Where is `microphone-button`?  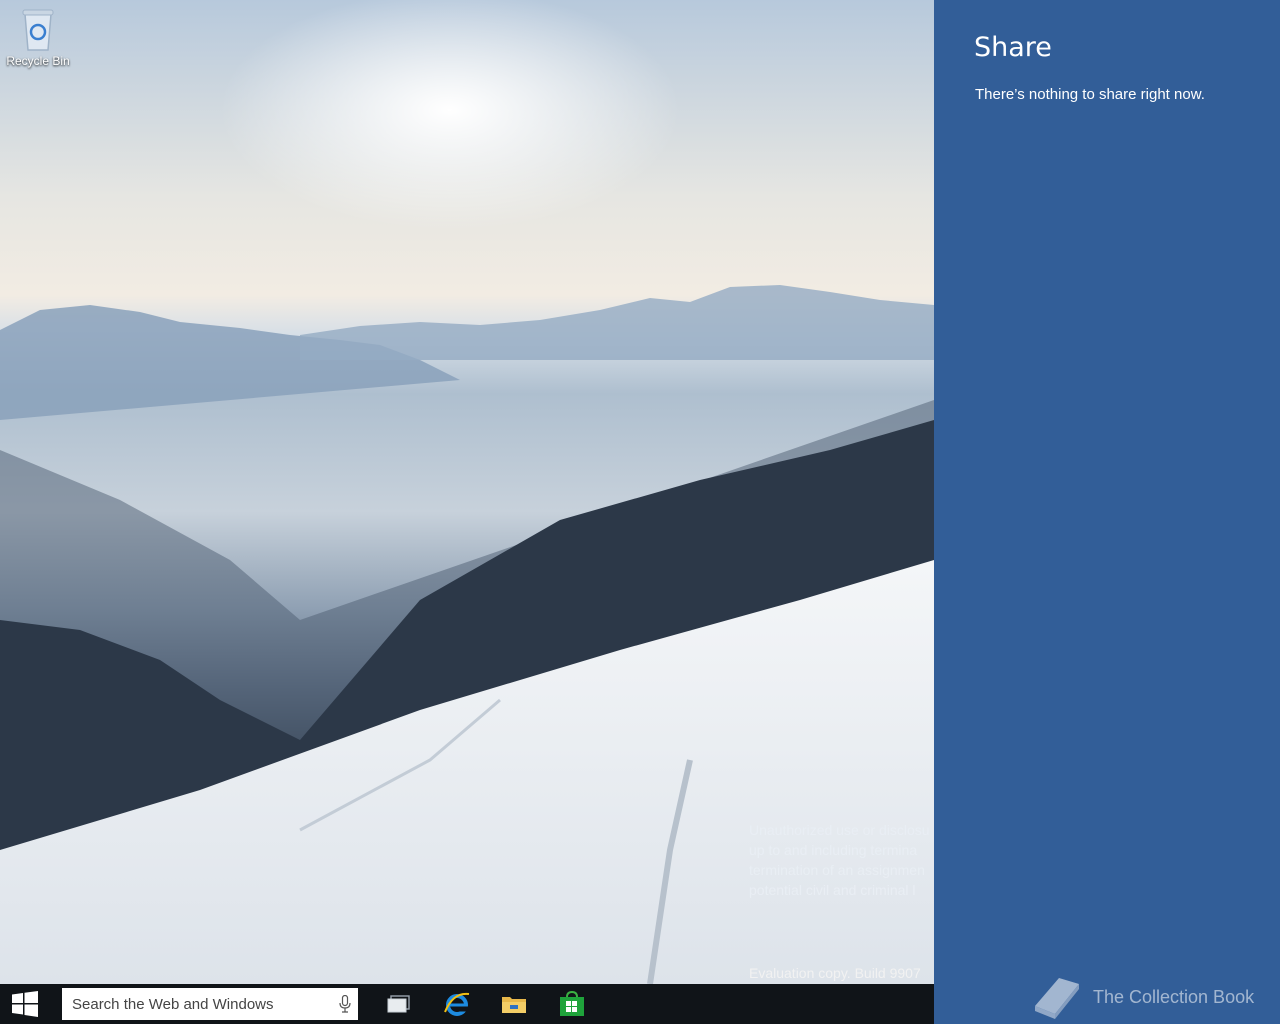
microphone-button is located at coordinates (345, 1004).